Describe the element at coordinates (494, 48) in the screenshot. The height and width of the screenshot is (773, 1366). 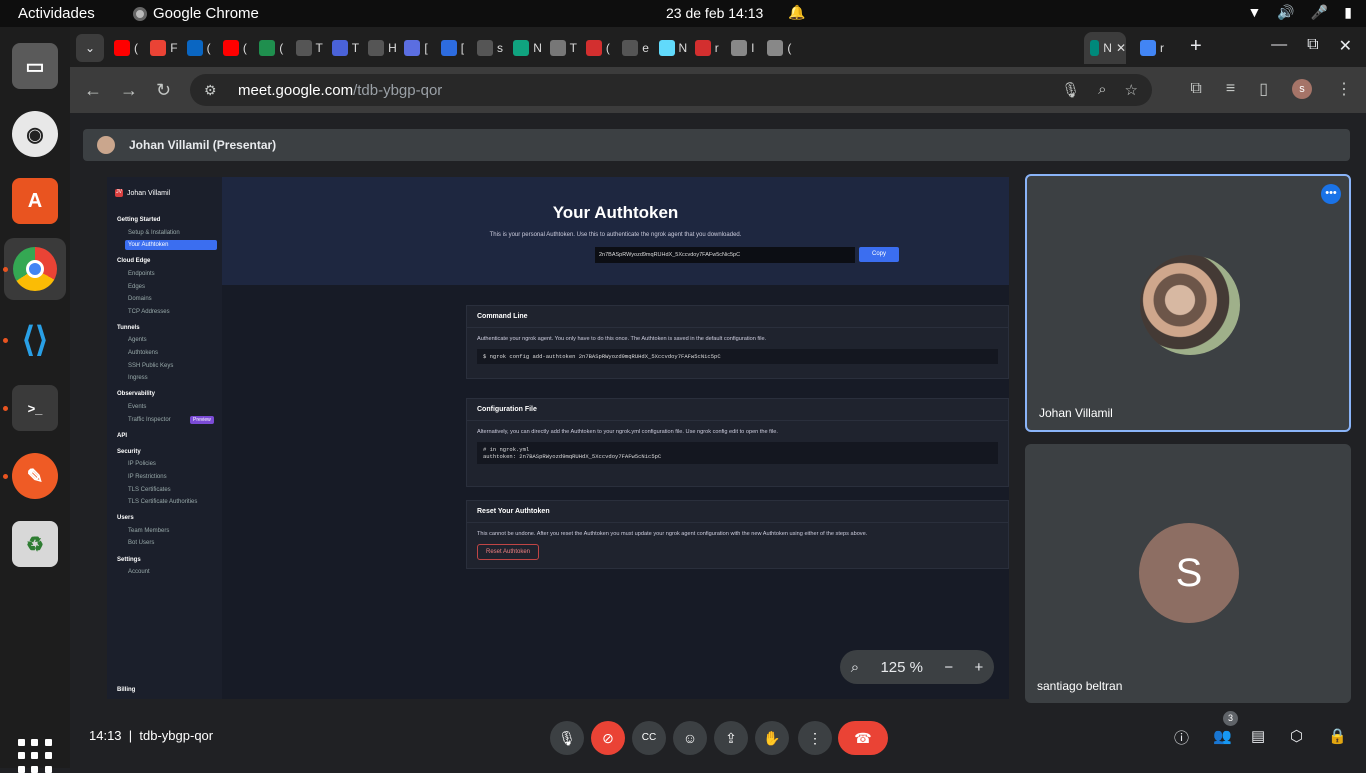
I see `tab-github: s` at that location.